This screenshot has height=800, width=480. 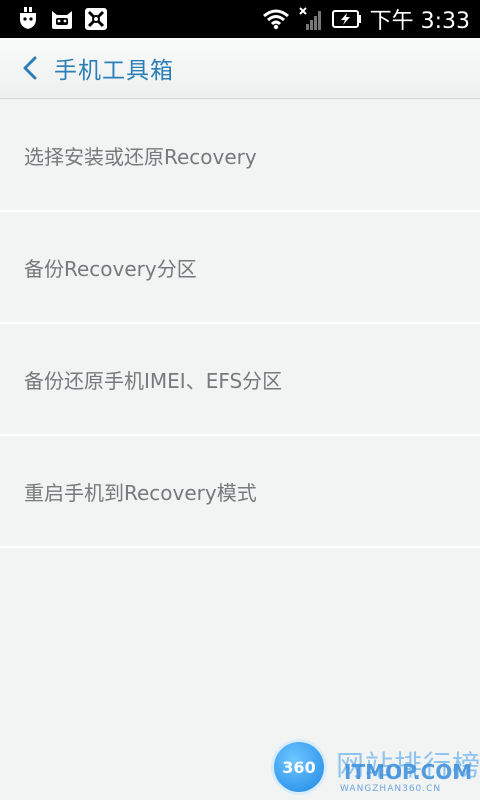 I want to click on cat-app-icon, so click(x=62, y=19).